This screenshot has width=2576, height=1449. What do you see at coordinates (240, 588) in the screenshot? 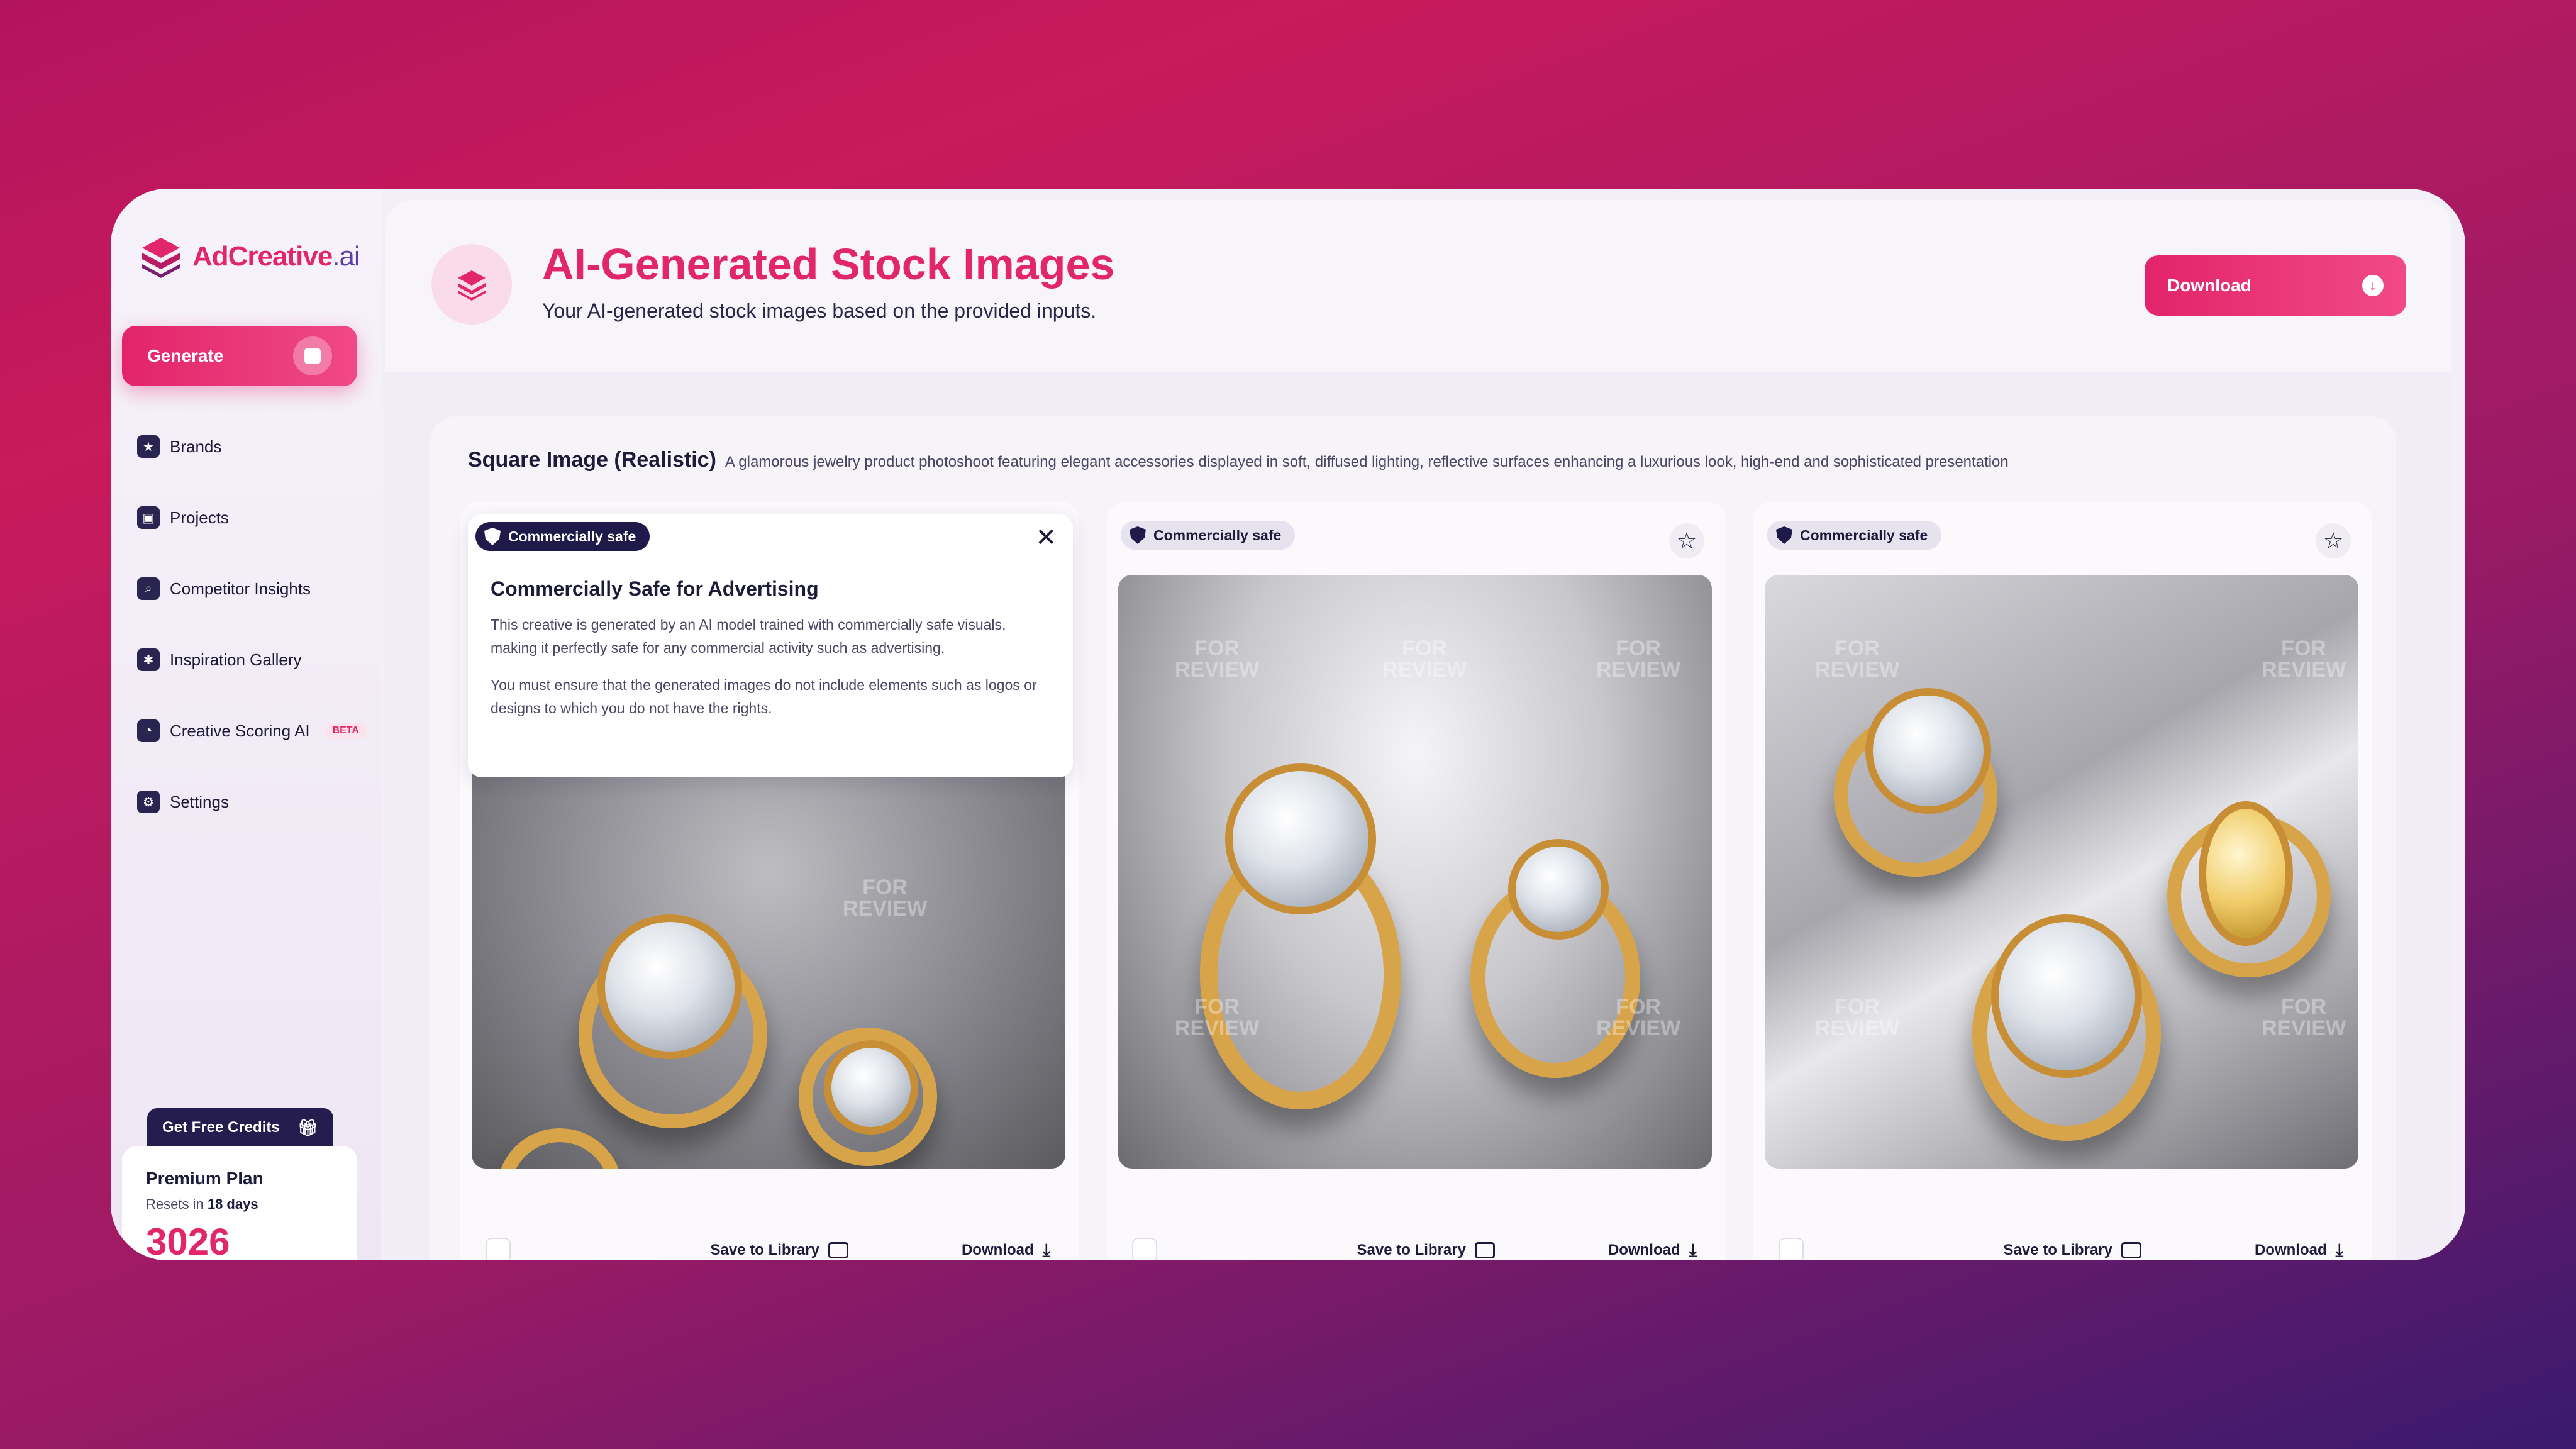
I see `sidebar-item-label: Competitor Insights` at bounding box center [240, 588].